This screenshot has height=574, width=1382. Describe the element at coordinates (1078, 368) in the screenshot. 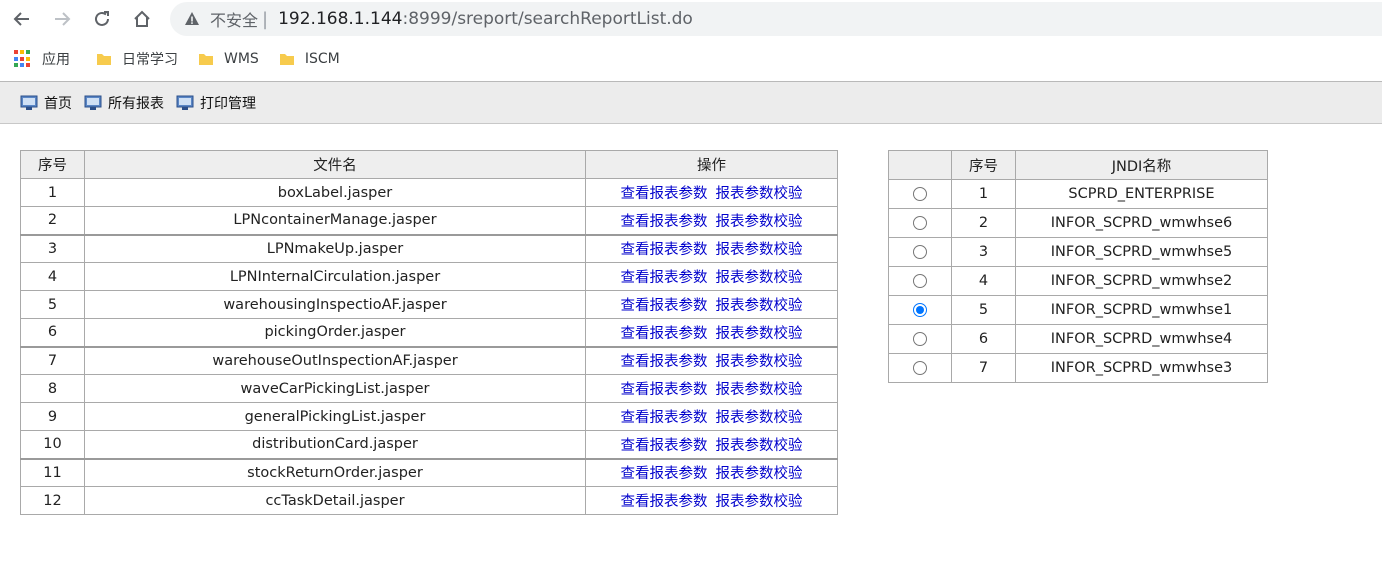

I see `table-row: 7 INFOR_SCPRD_wmwhse3` at that location.